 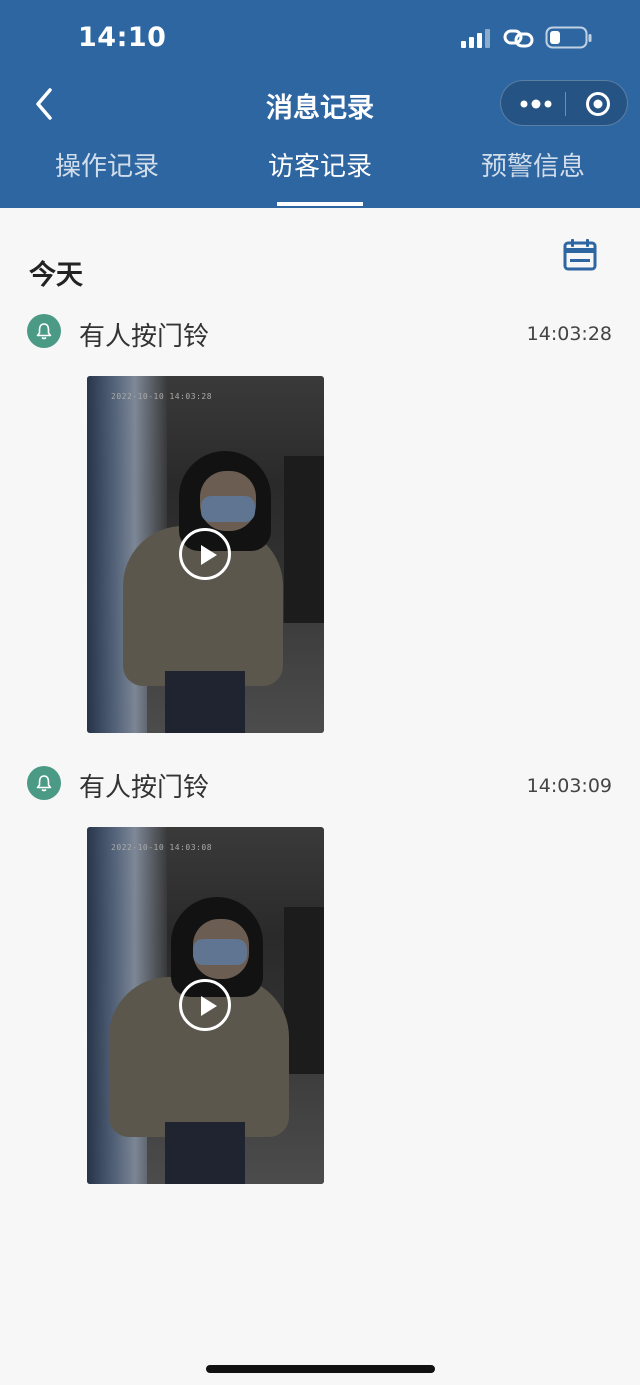 I want to click on video-thumbnail: 2022-10-10 14:03:08, so click(x=205, y=1005).